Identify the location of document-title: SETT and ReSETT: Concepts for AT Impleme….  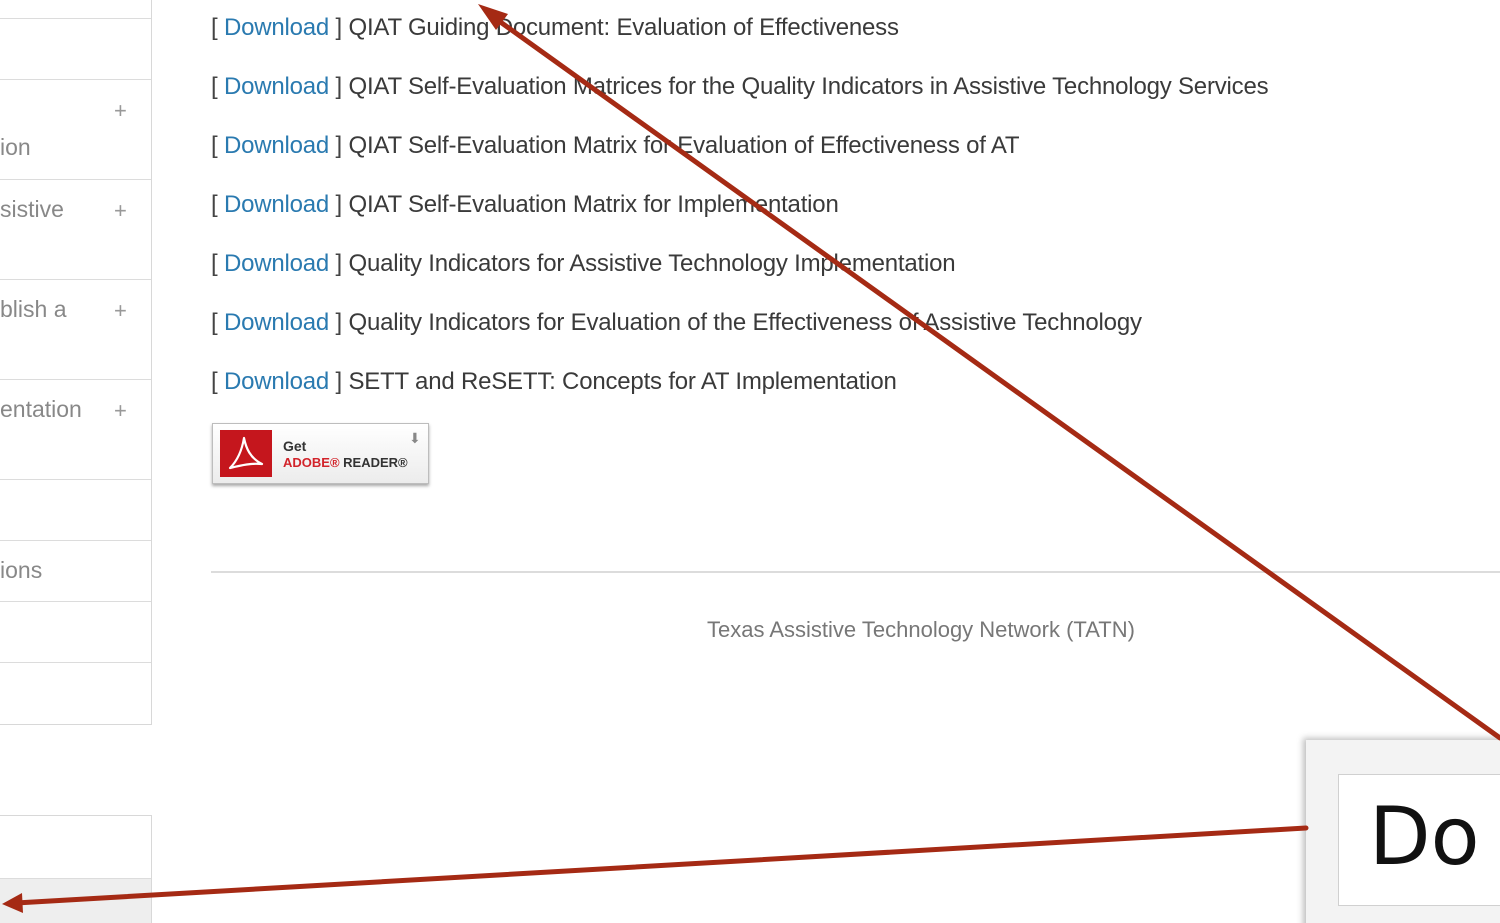
(622, 381).